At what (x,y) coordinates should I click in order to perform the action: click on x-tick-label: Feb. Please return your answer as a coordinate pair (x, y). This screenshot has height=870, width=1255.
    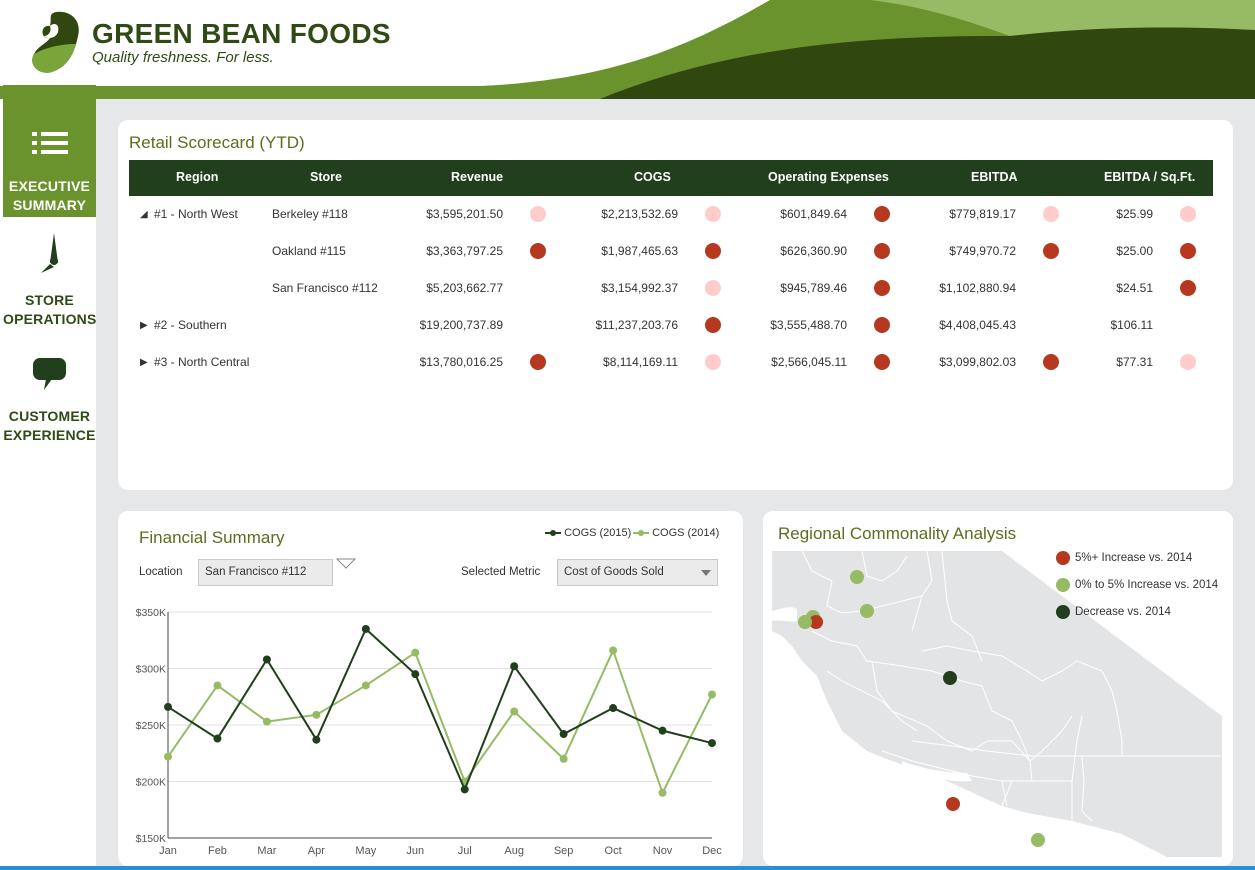
    Looking at the image, I should click on (217, 851).